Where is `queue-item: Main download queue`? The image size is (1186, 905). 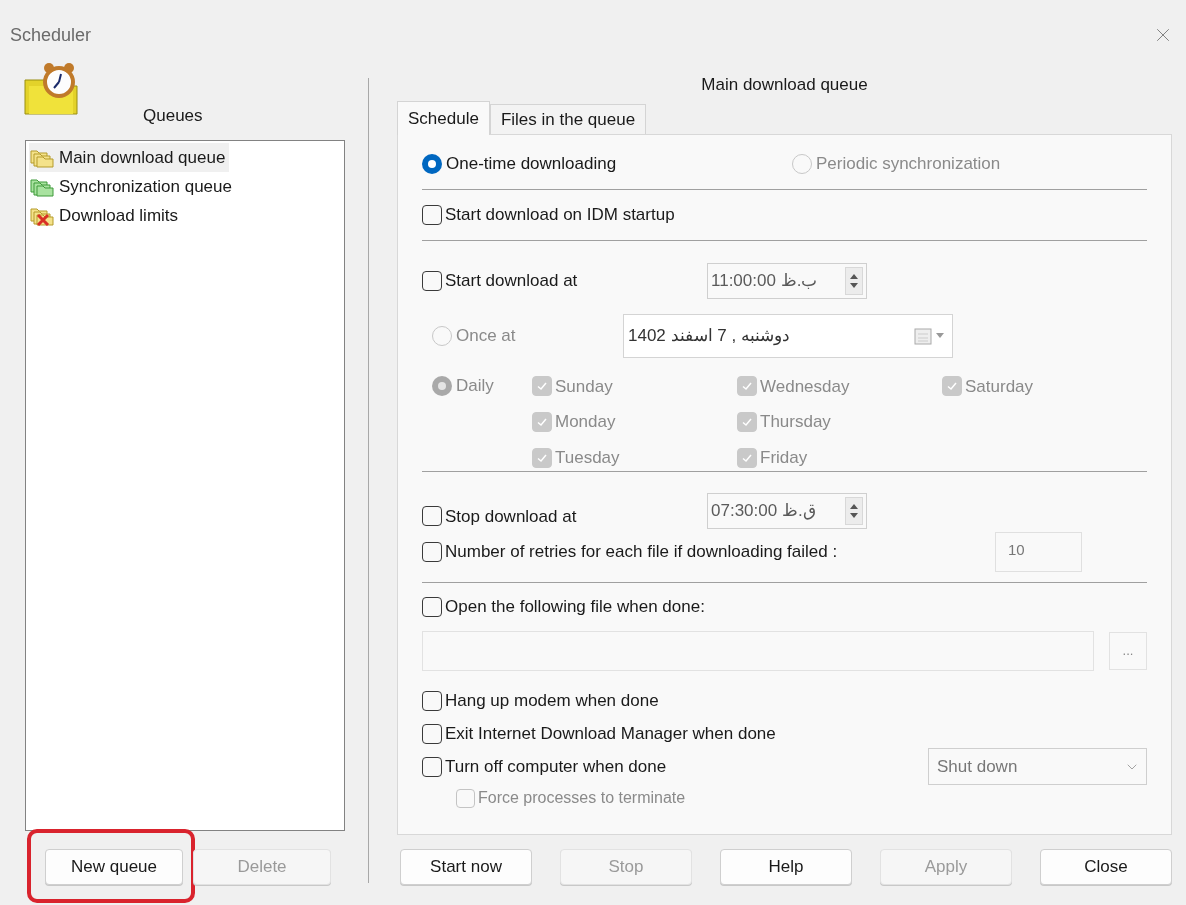
queue-item: Main download queue is located at coordinates (129, 157).